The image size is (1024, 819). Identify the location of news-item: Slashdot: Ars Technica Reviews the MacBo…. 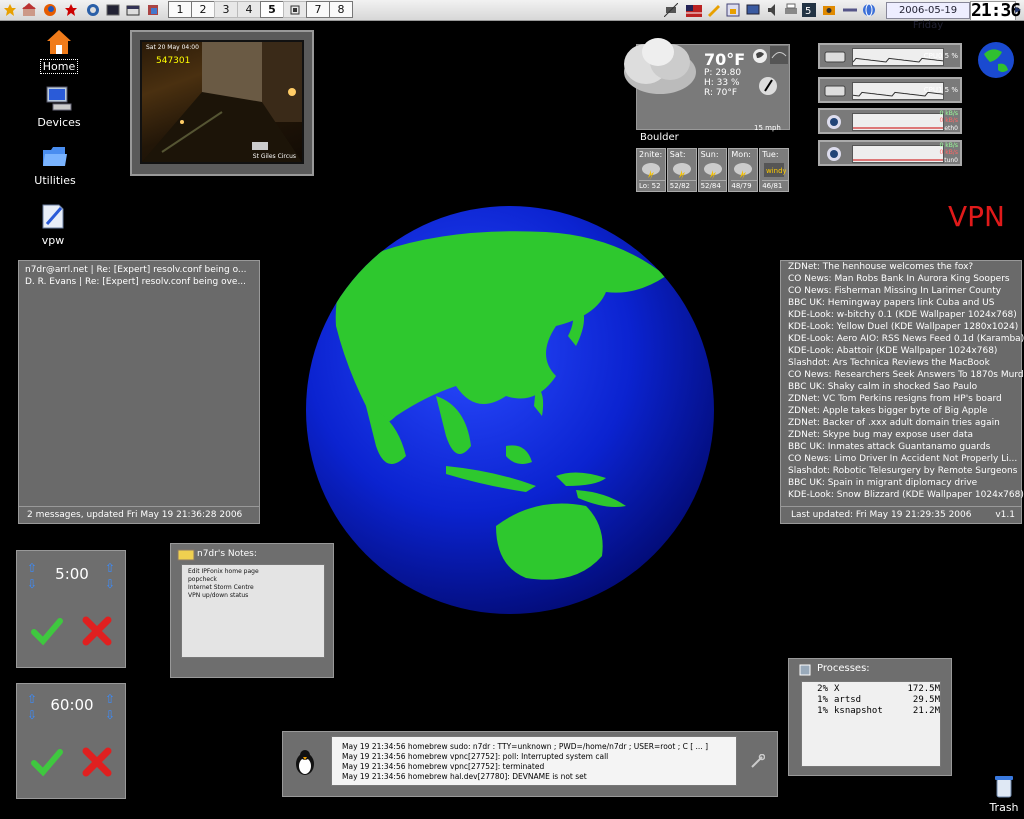
(906, 363).